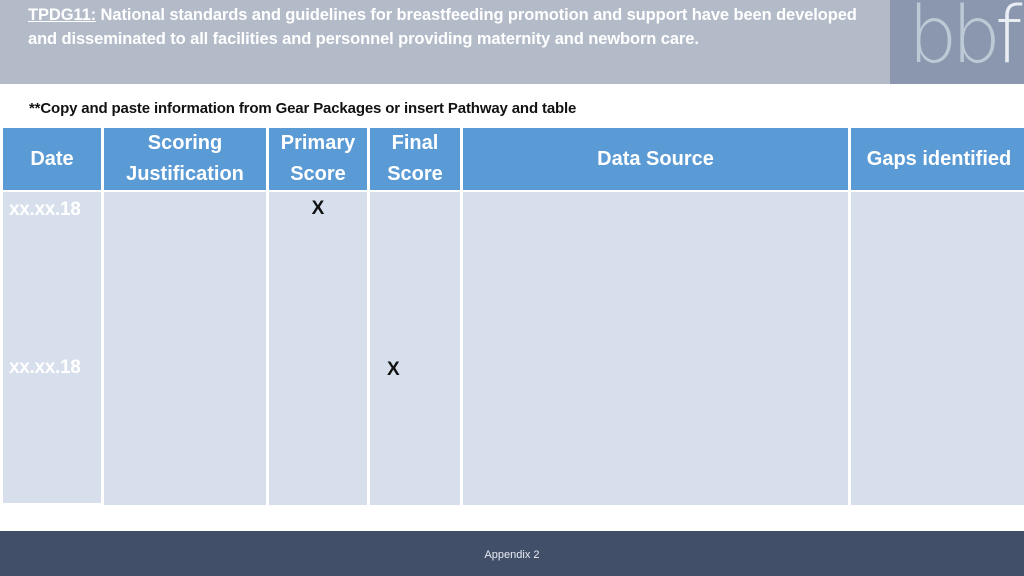  What do you see at coordinates (317, 348) in the screenshot?
I see `cell-primary-score: X` at bounding box center [317, 348].